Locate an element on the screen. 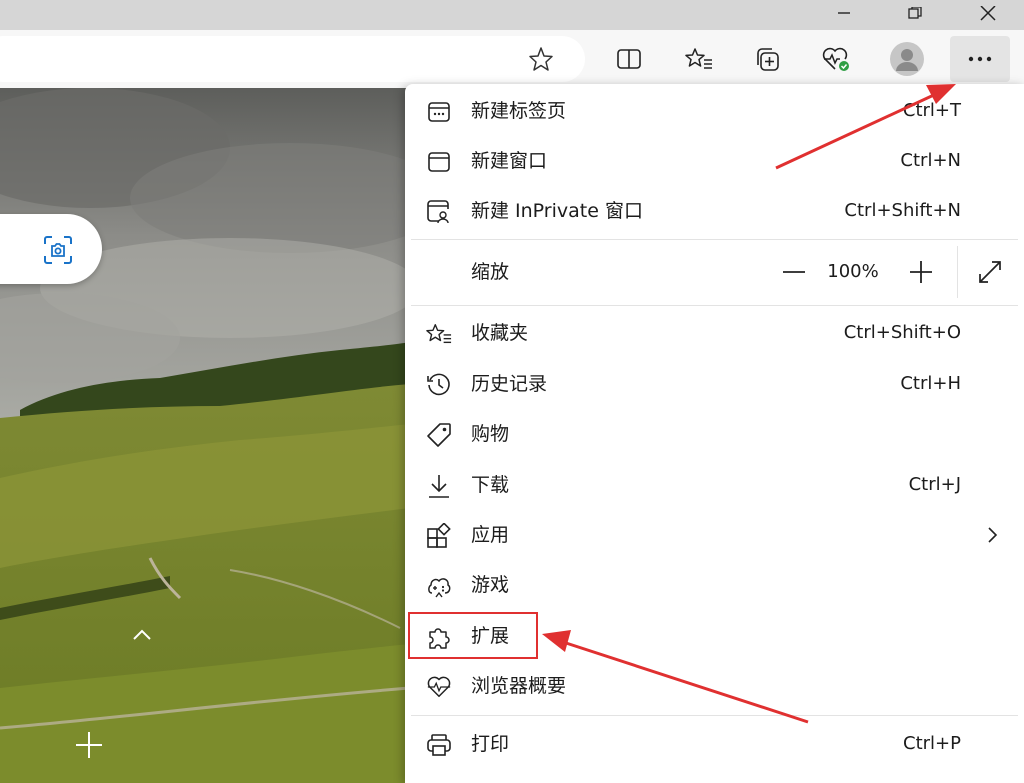 This screenshot has height=783, width=1024. menu-item-label: 新建窗口 is located at coordinates (509, 161).